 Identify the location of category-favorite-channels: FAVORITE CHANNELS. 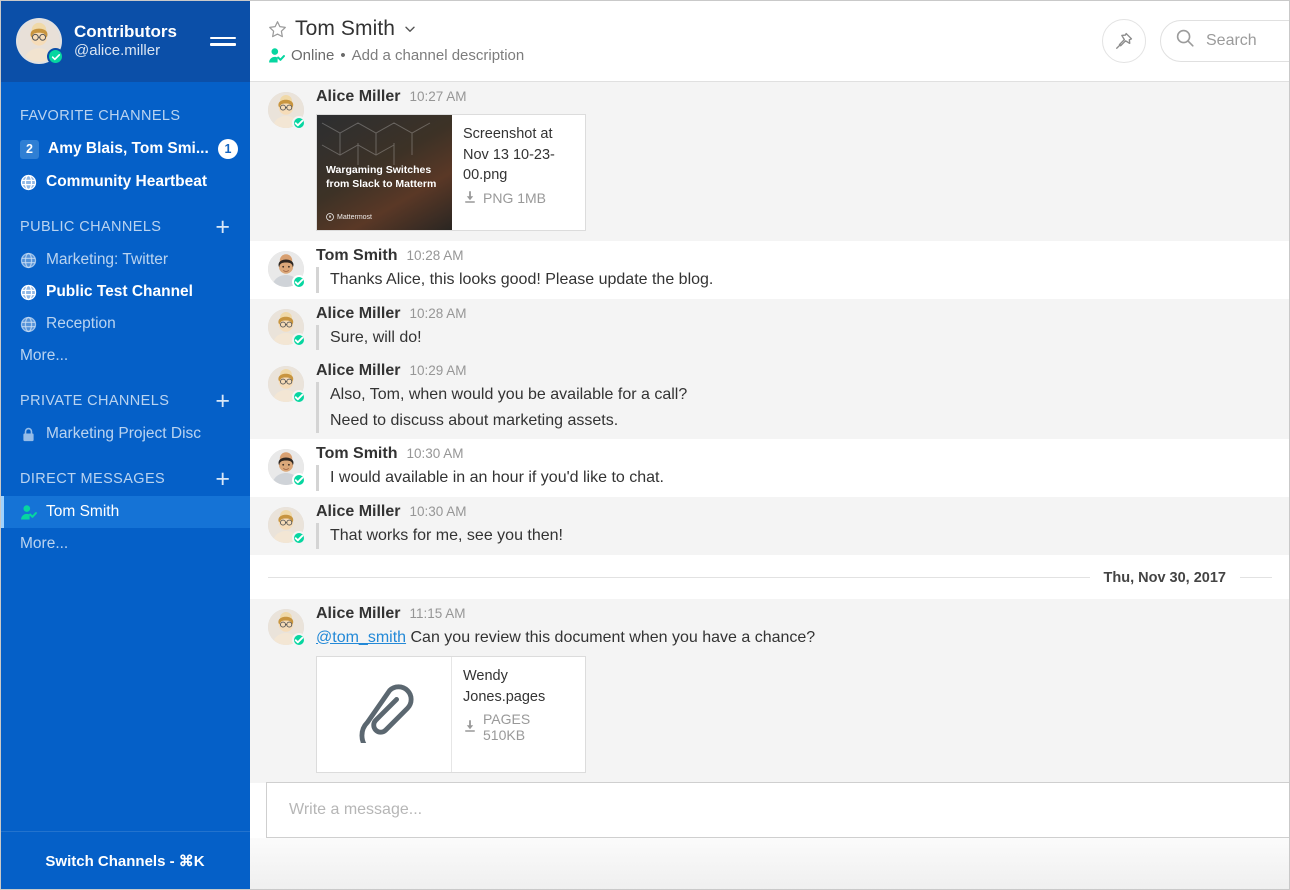
(125, 115).